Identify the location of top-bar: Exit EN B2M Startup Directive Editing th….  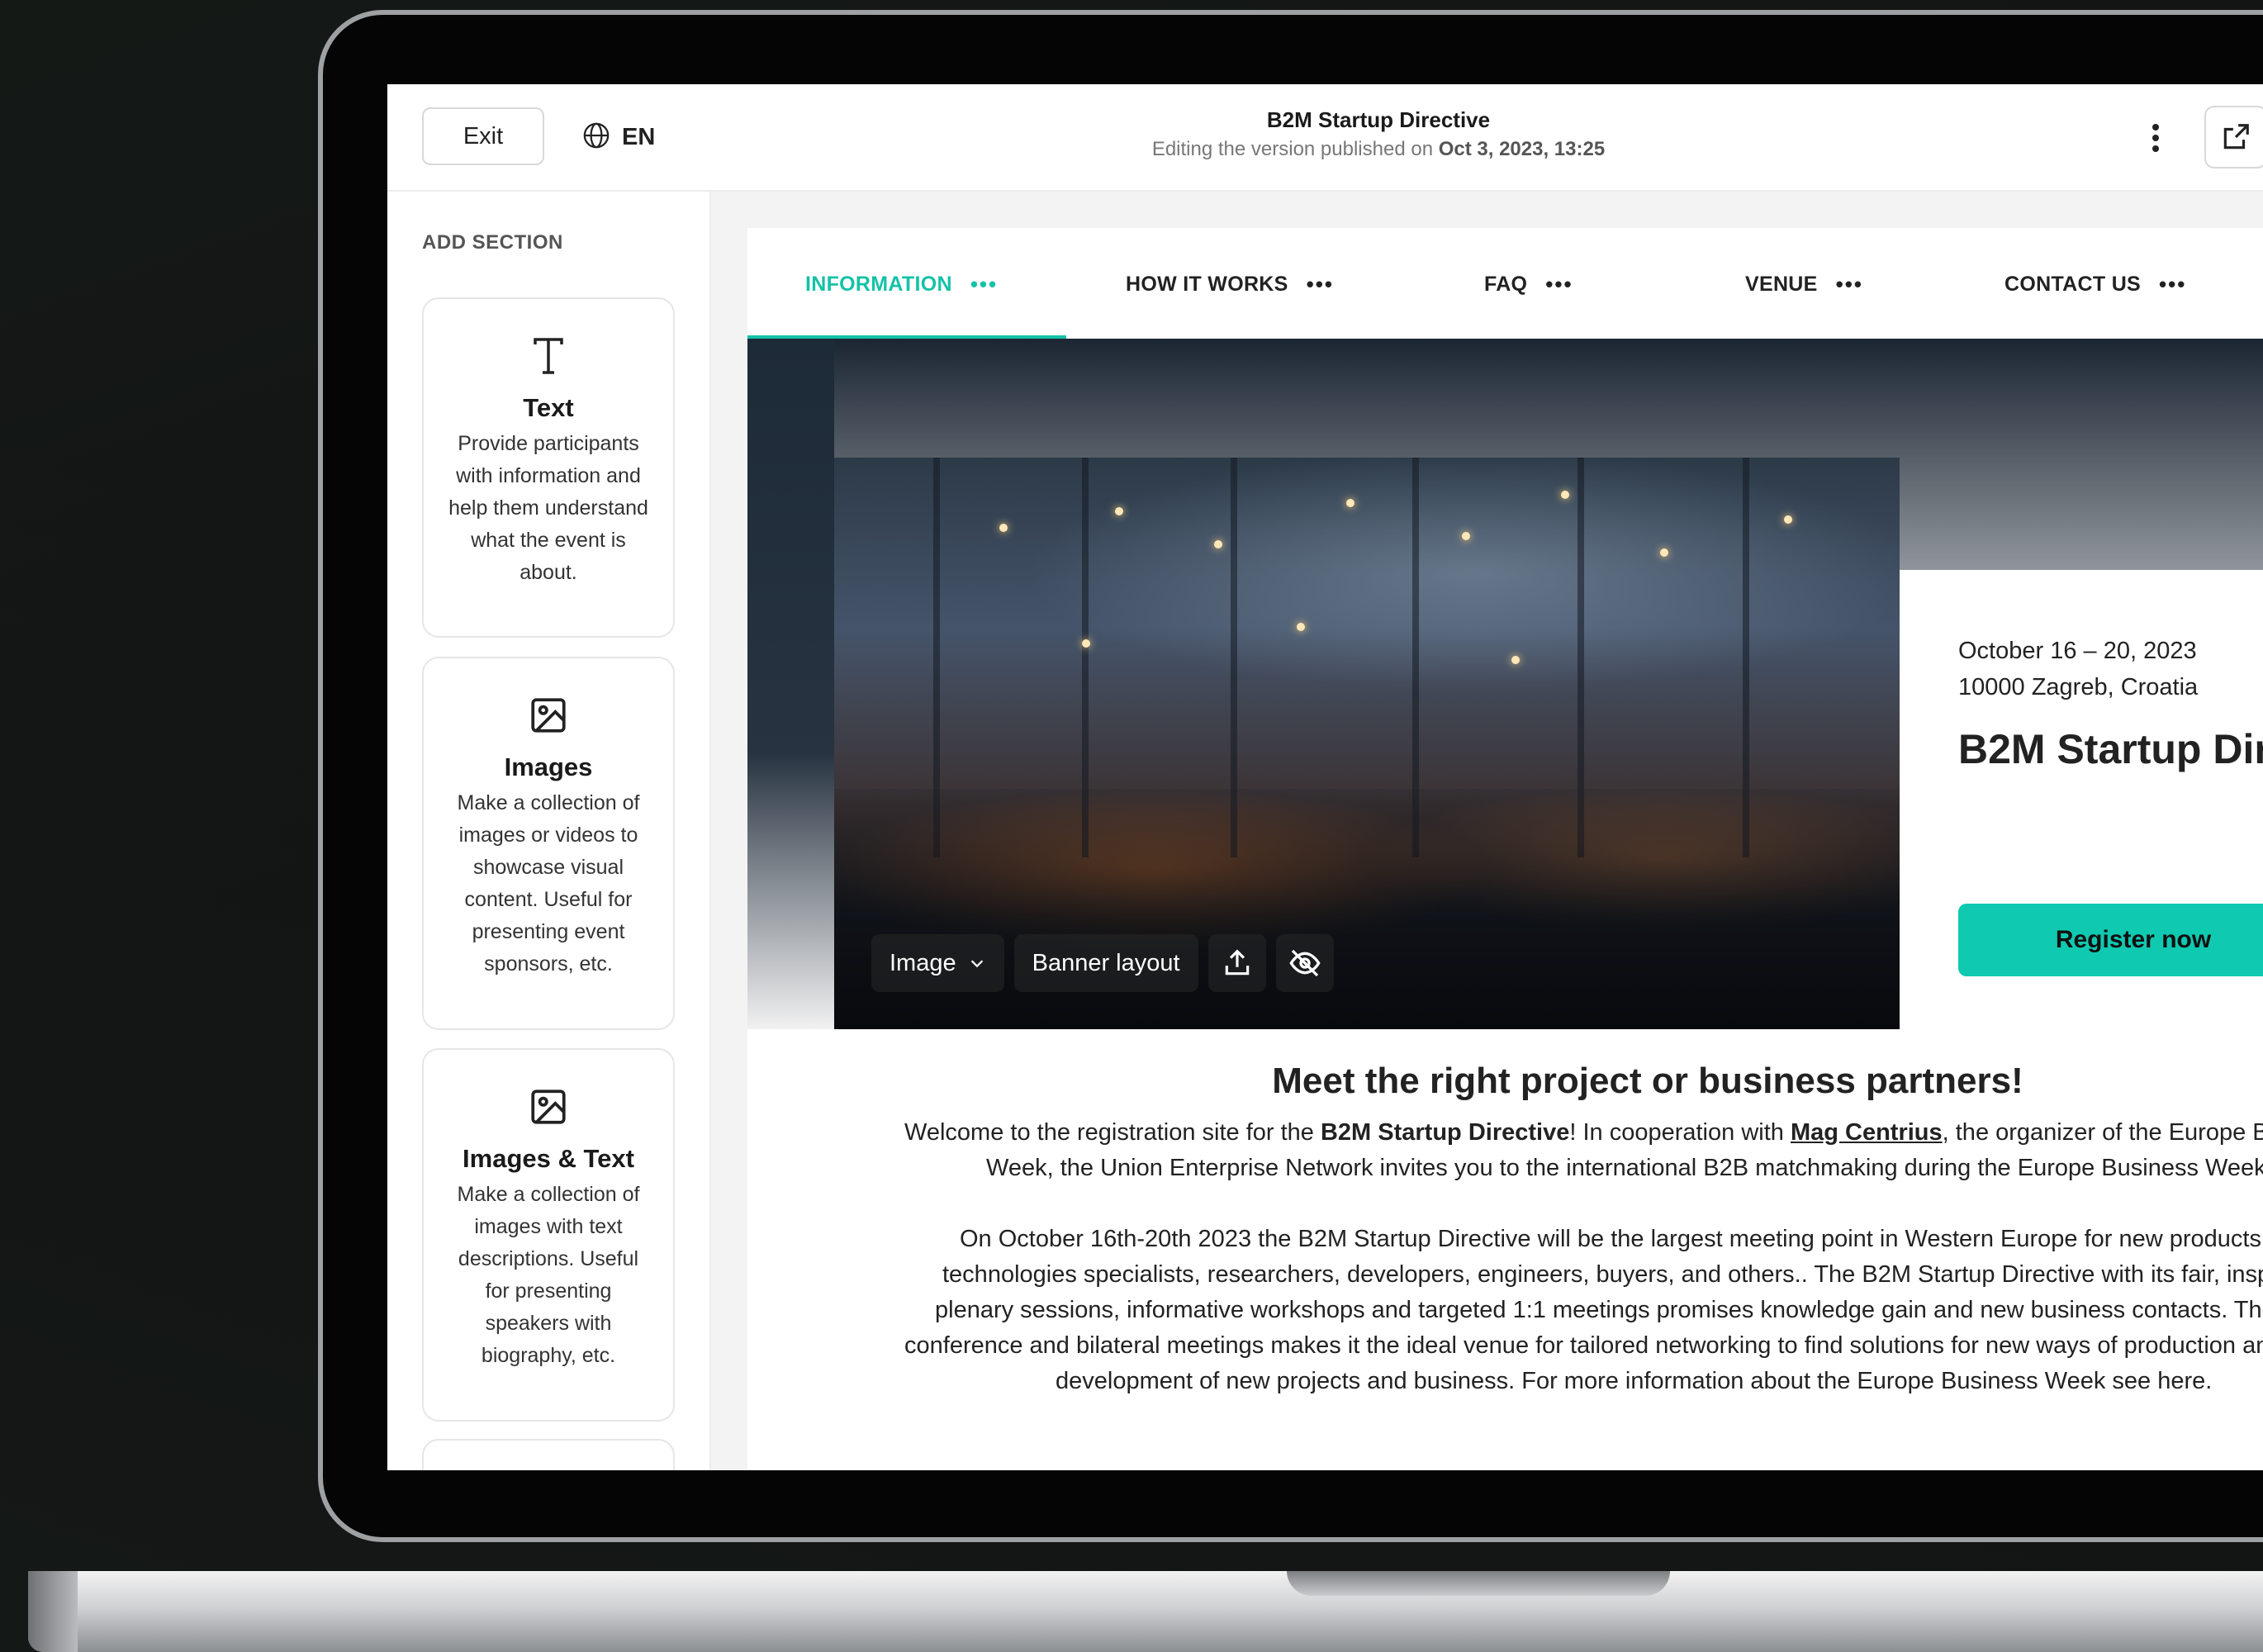
(1325, 138).